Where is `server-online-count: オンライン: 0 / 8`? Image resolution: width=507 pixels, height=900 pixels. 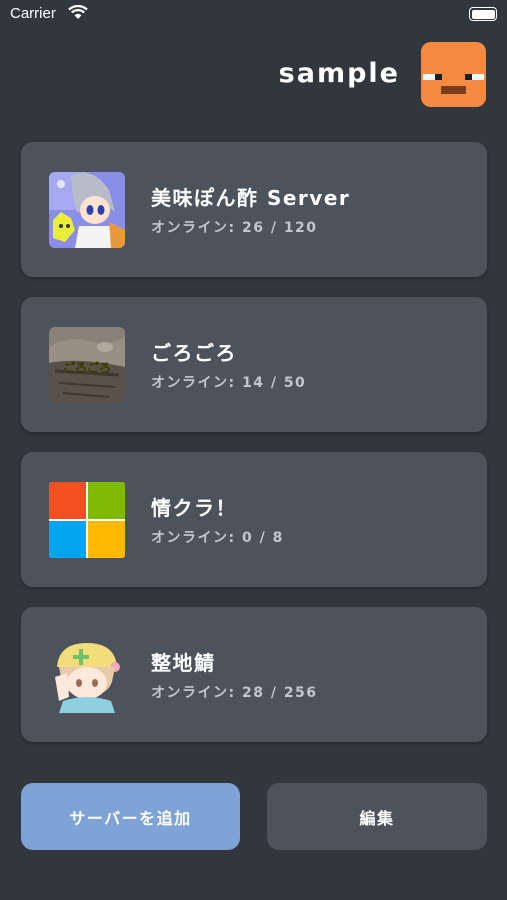 server-online-count: オンライン: 0 / 8 is located at coordinates (217, 538).